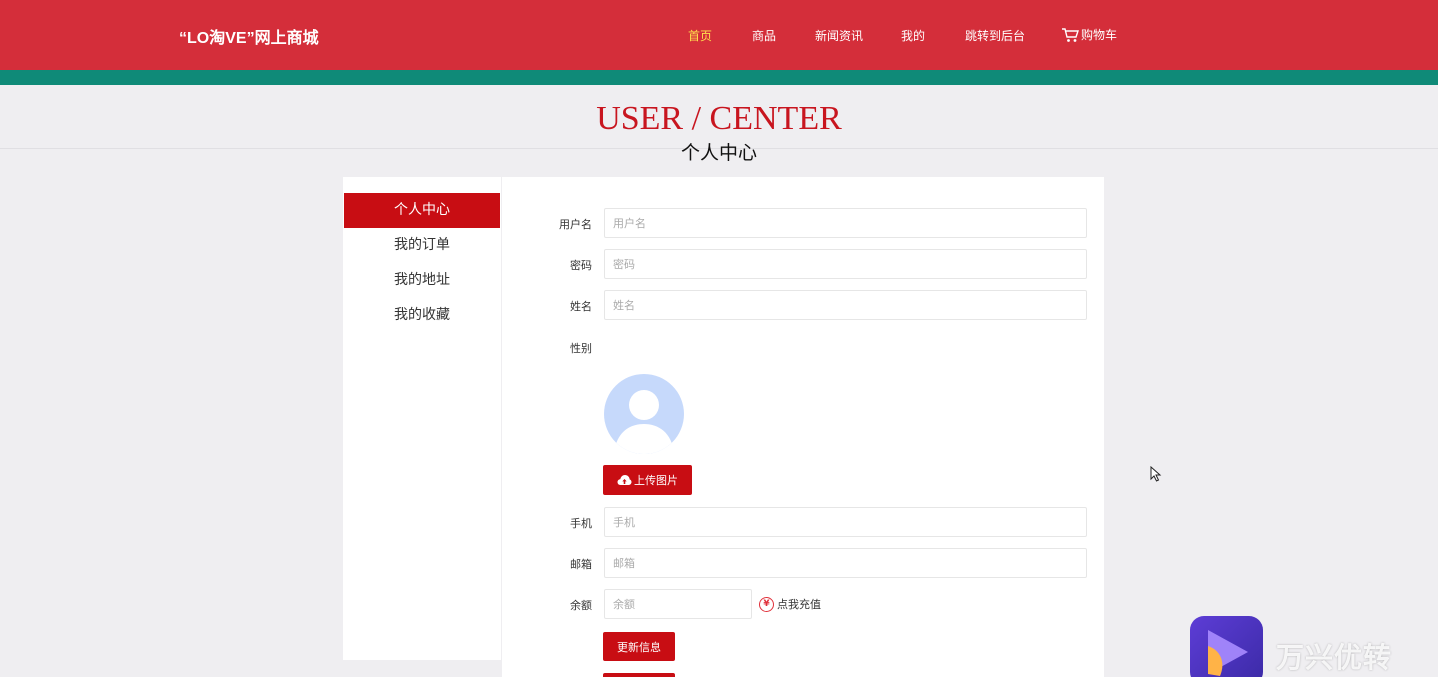  What do you see at coordinates (422, 245) in the screenshot?
I see `sidebar-item-orders: 我的订单` at bounding box center [422, 245].